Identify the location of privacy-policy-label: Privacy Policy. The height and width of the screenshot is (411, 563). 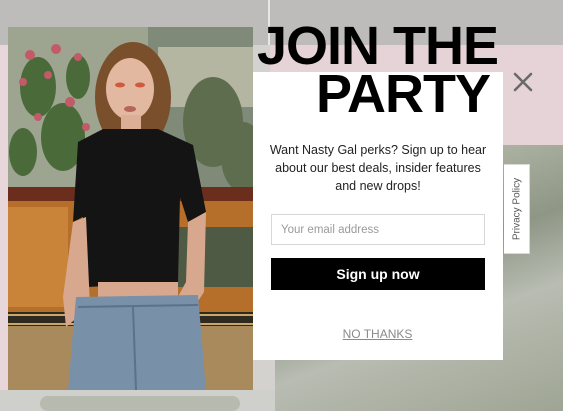
(516, 209).